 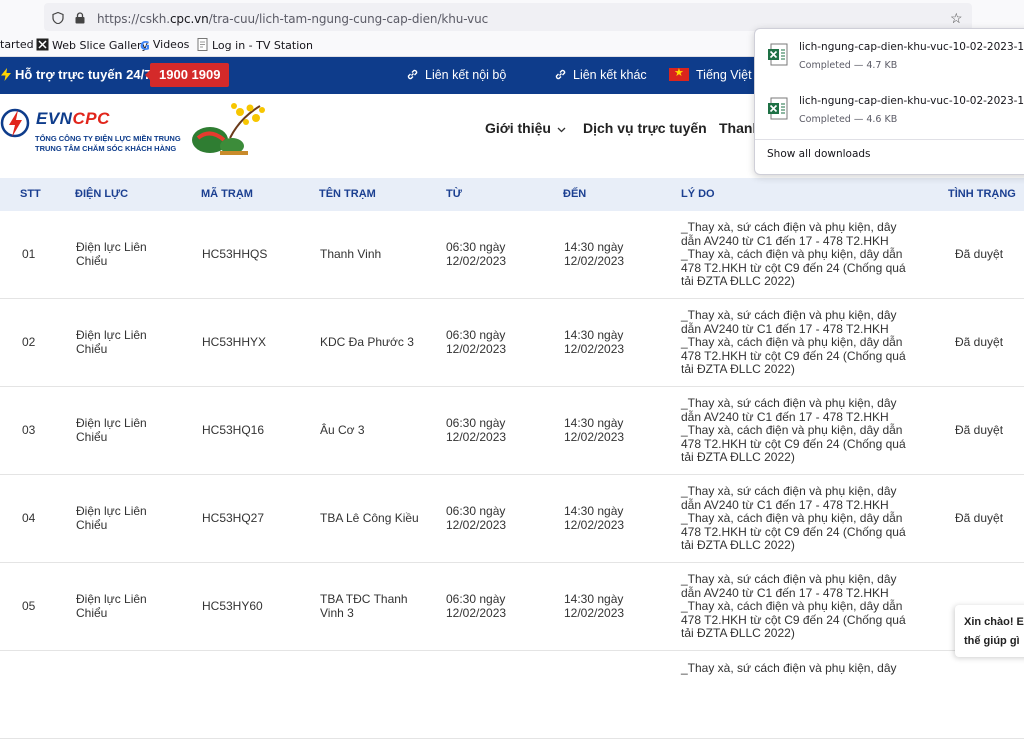 I want to click on brand-name: EVNCPC, so click(x=73, y=119).